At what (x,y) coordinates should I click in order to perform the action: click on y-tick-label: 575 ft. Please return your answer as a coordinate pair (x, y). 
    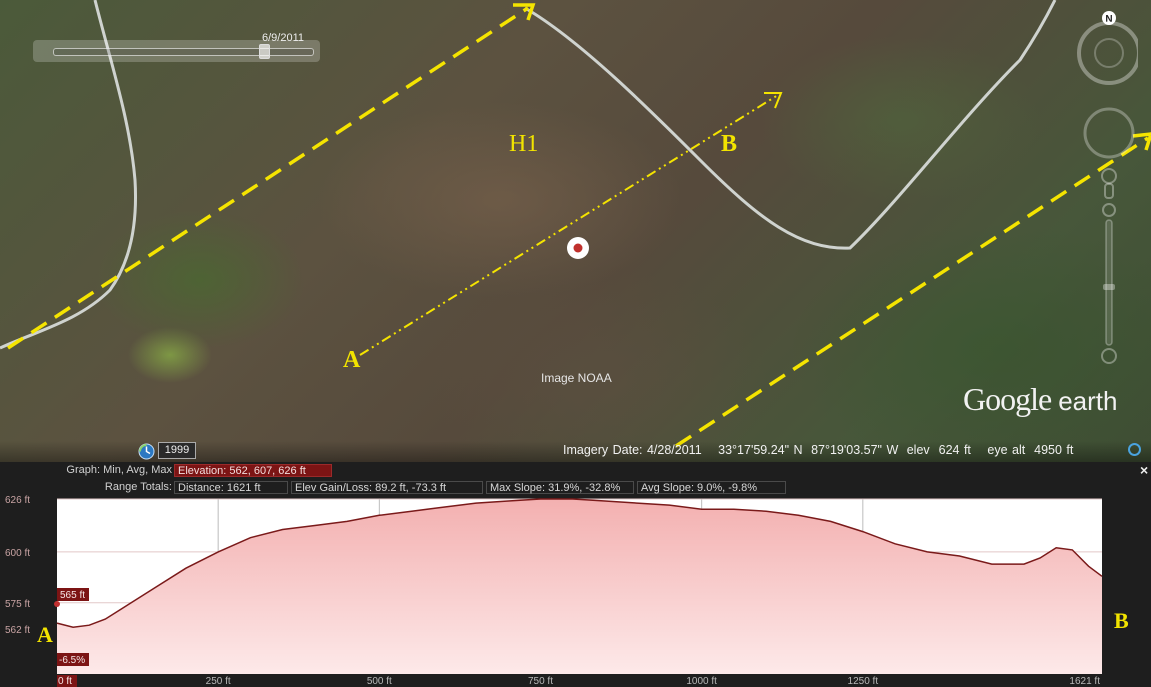
    Looking at the image, I should click on (17, 604).